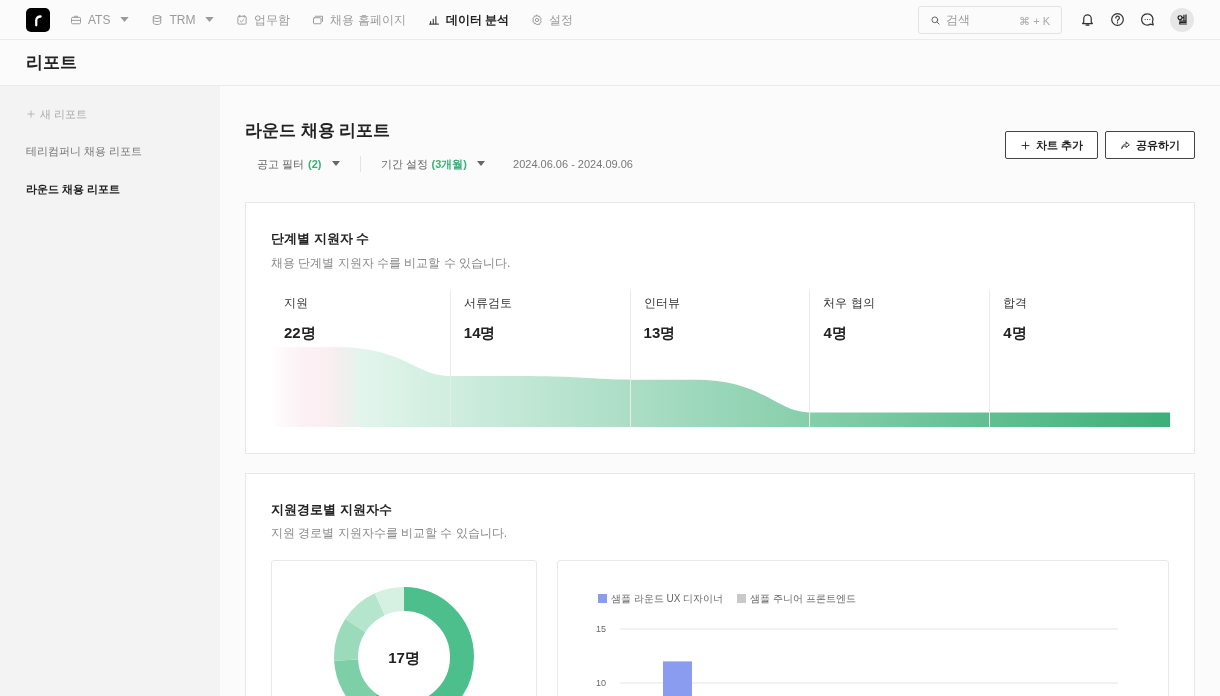 The width and height of the screenshot is (1220, 696). I want to click on share-icon, so click(1125, 145).